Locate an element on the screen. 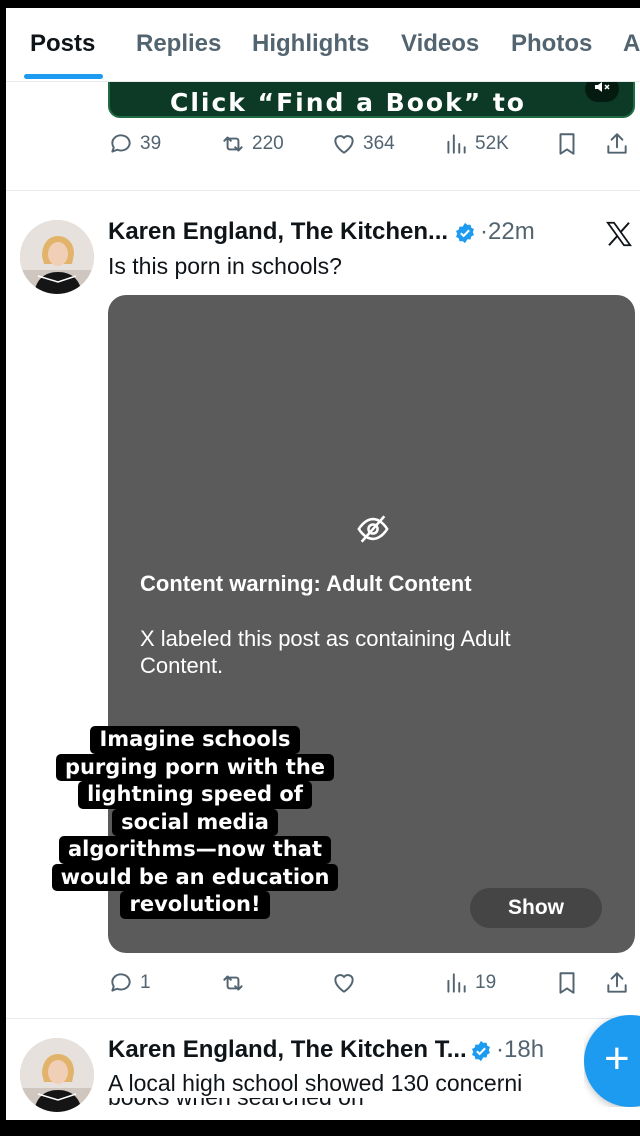 Image resolution: width=640 pixels, height=1136 pixels. tab-replies: Replies is located at coordinates (178, 44).